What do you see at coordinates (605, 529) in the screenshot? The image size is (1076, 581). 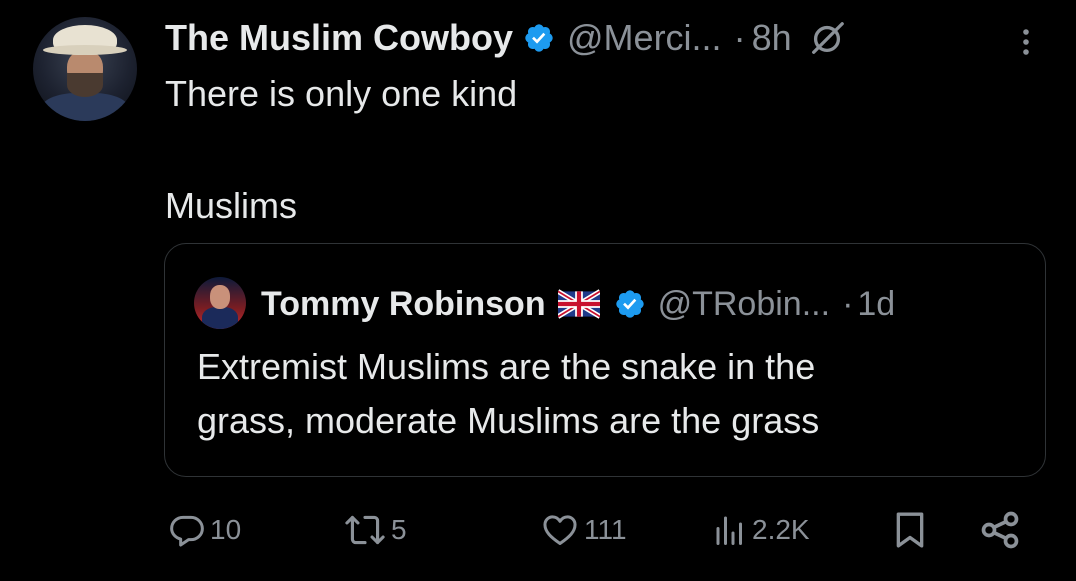 I see `like-count: 111` at bounding box center [605, 529].